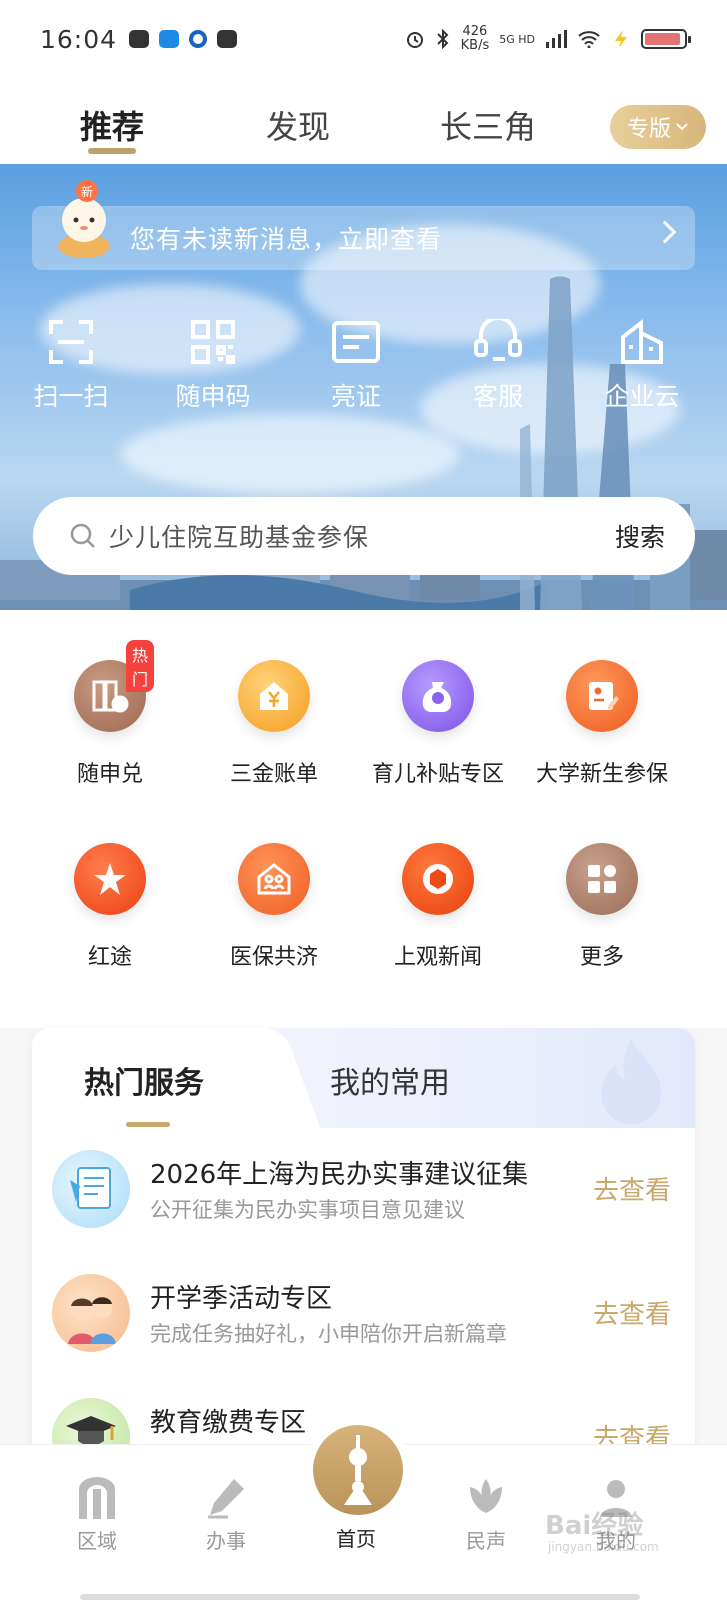 The image size is (727, 1600). What do you see at coordinates (589, 39) in the screenshot?
I see `wifi-icon` at bounding box center [589, 39].